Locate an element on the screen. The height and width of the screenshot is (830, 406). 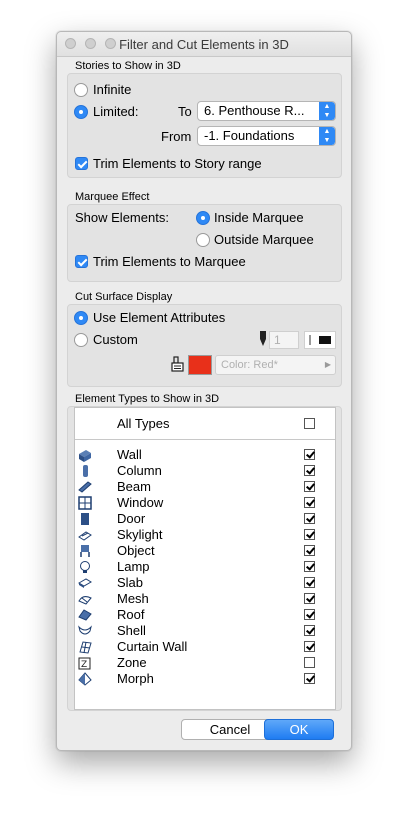
trim-story-checkbox is located at coordinates (81, 163).